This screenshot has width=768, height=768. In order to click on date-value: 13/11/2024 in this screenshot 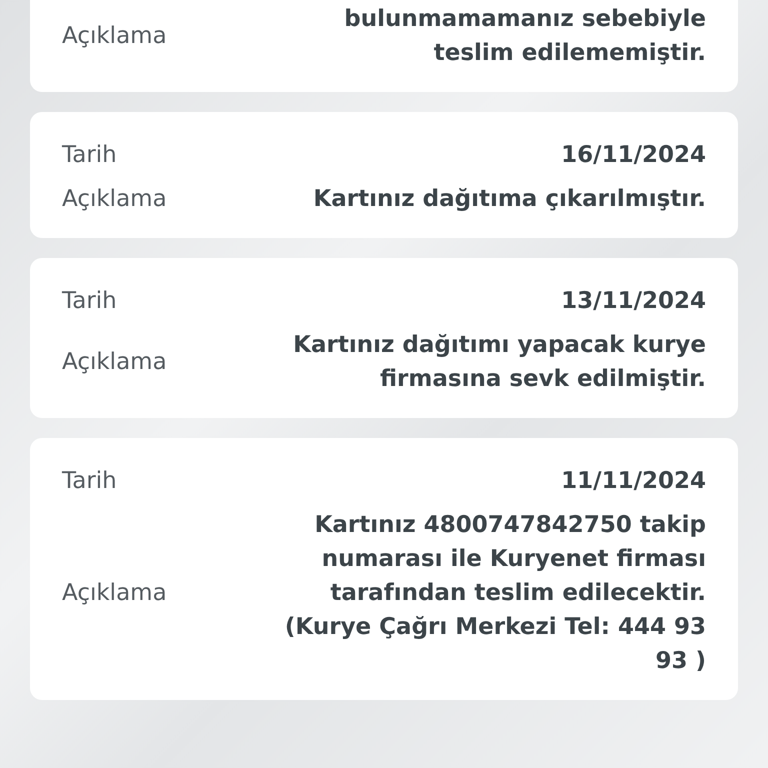, I will do `click(633, 301)`.